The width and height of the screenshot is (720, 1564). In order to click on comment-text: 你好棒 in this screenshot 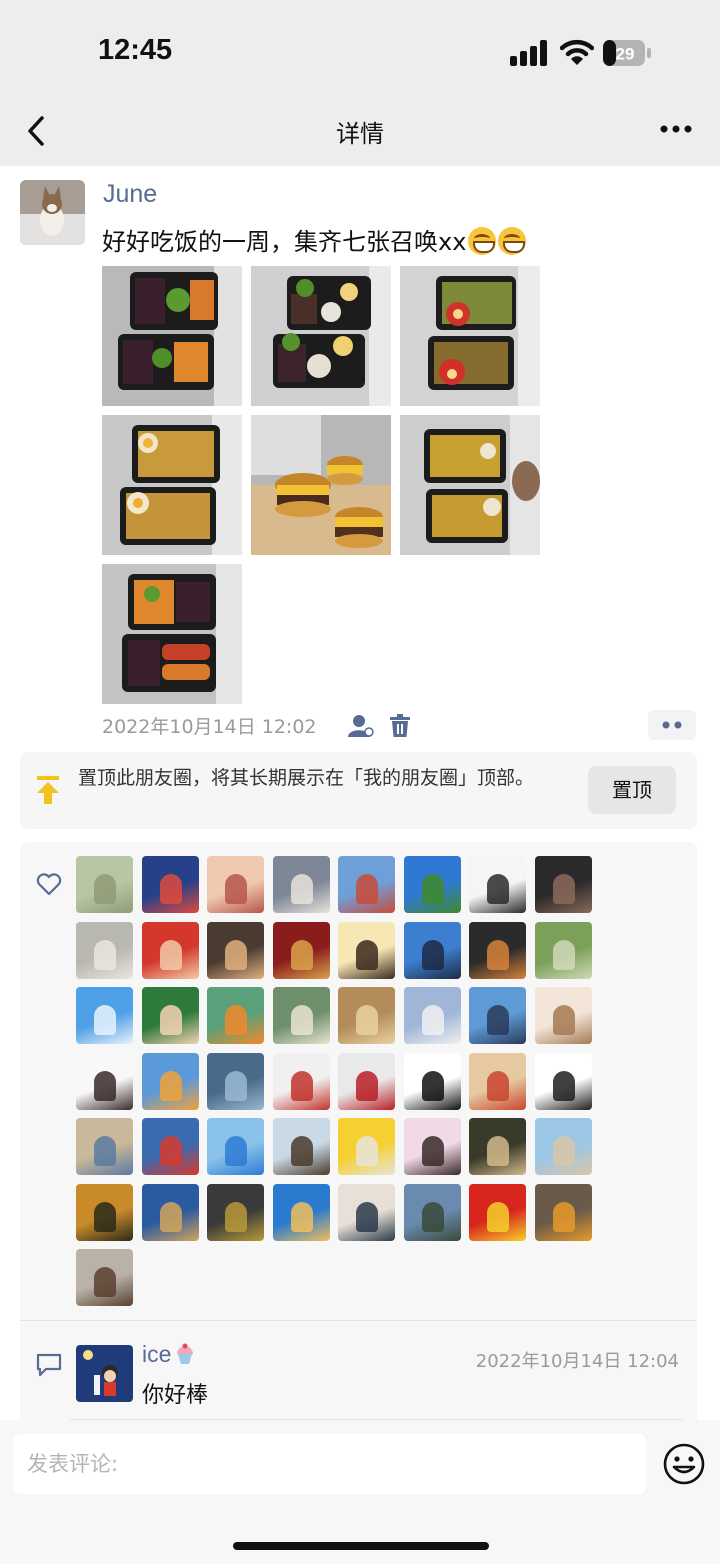, I will do `click(175, 1395)`.